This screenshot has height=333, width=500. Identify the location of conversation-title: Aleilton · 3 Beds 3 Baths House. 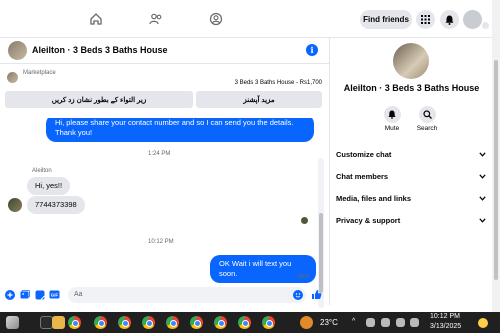
(100, 50).